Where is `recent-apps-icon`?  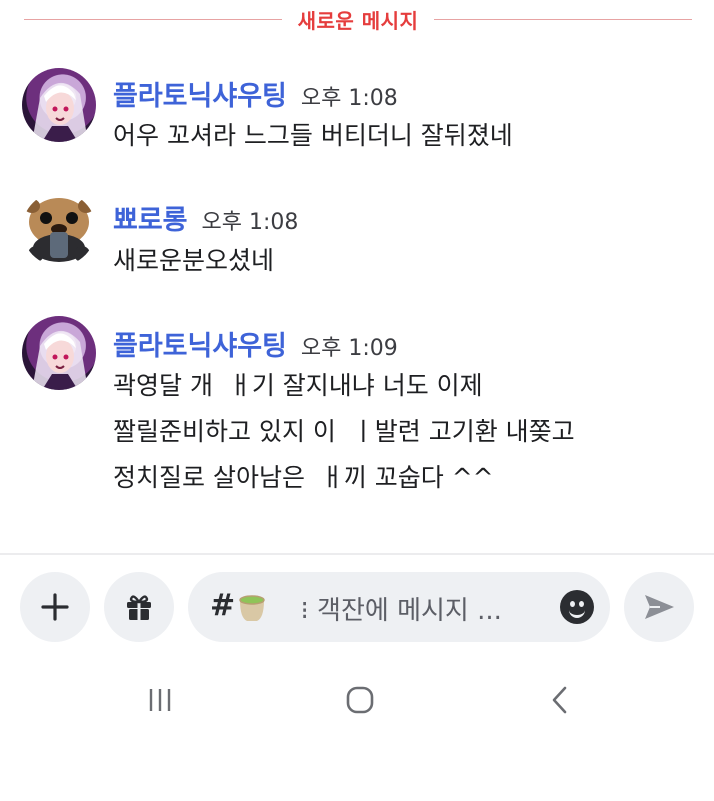
recent-apps-icon is located at coordinates (160, 700).